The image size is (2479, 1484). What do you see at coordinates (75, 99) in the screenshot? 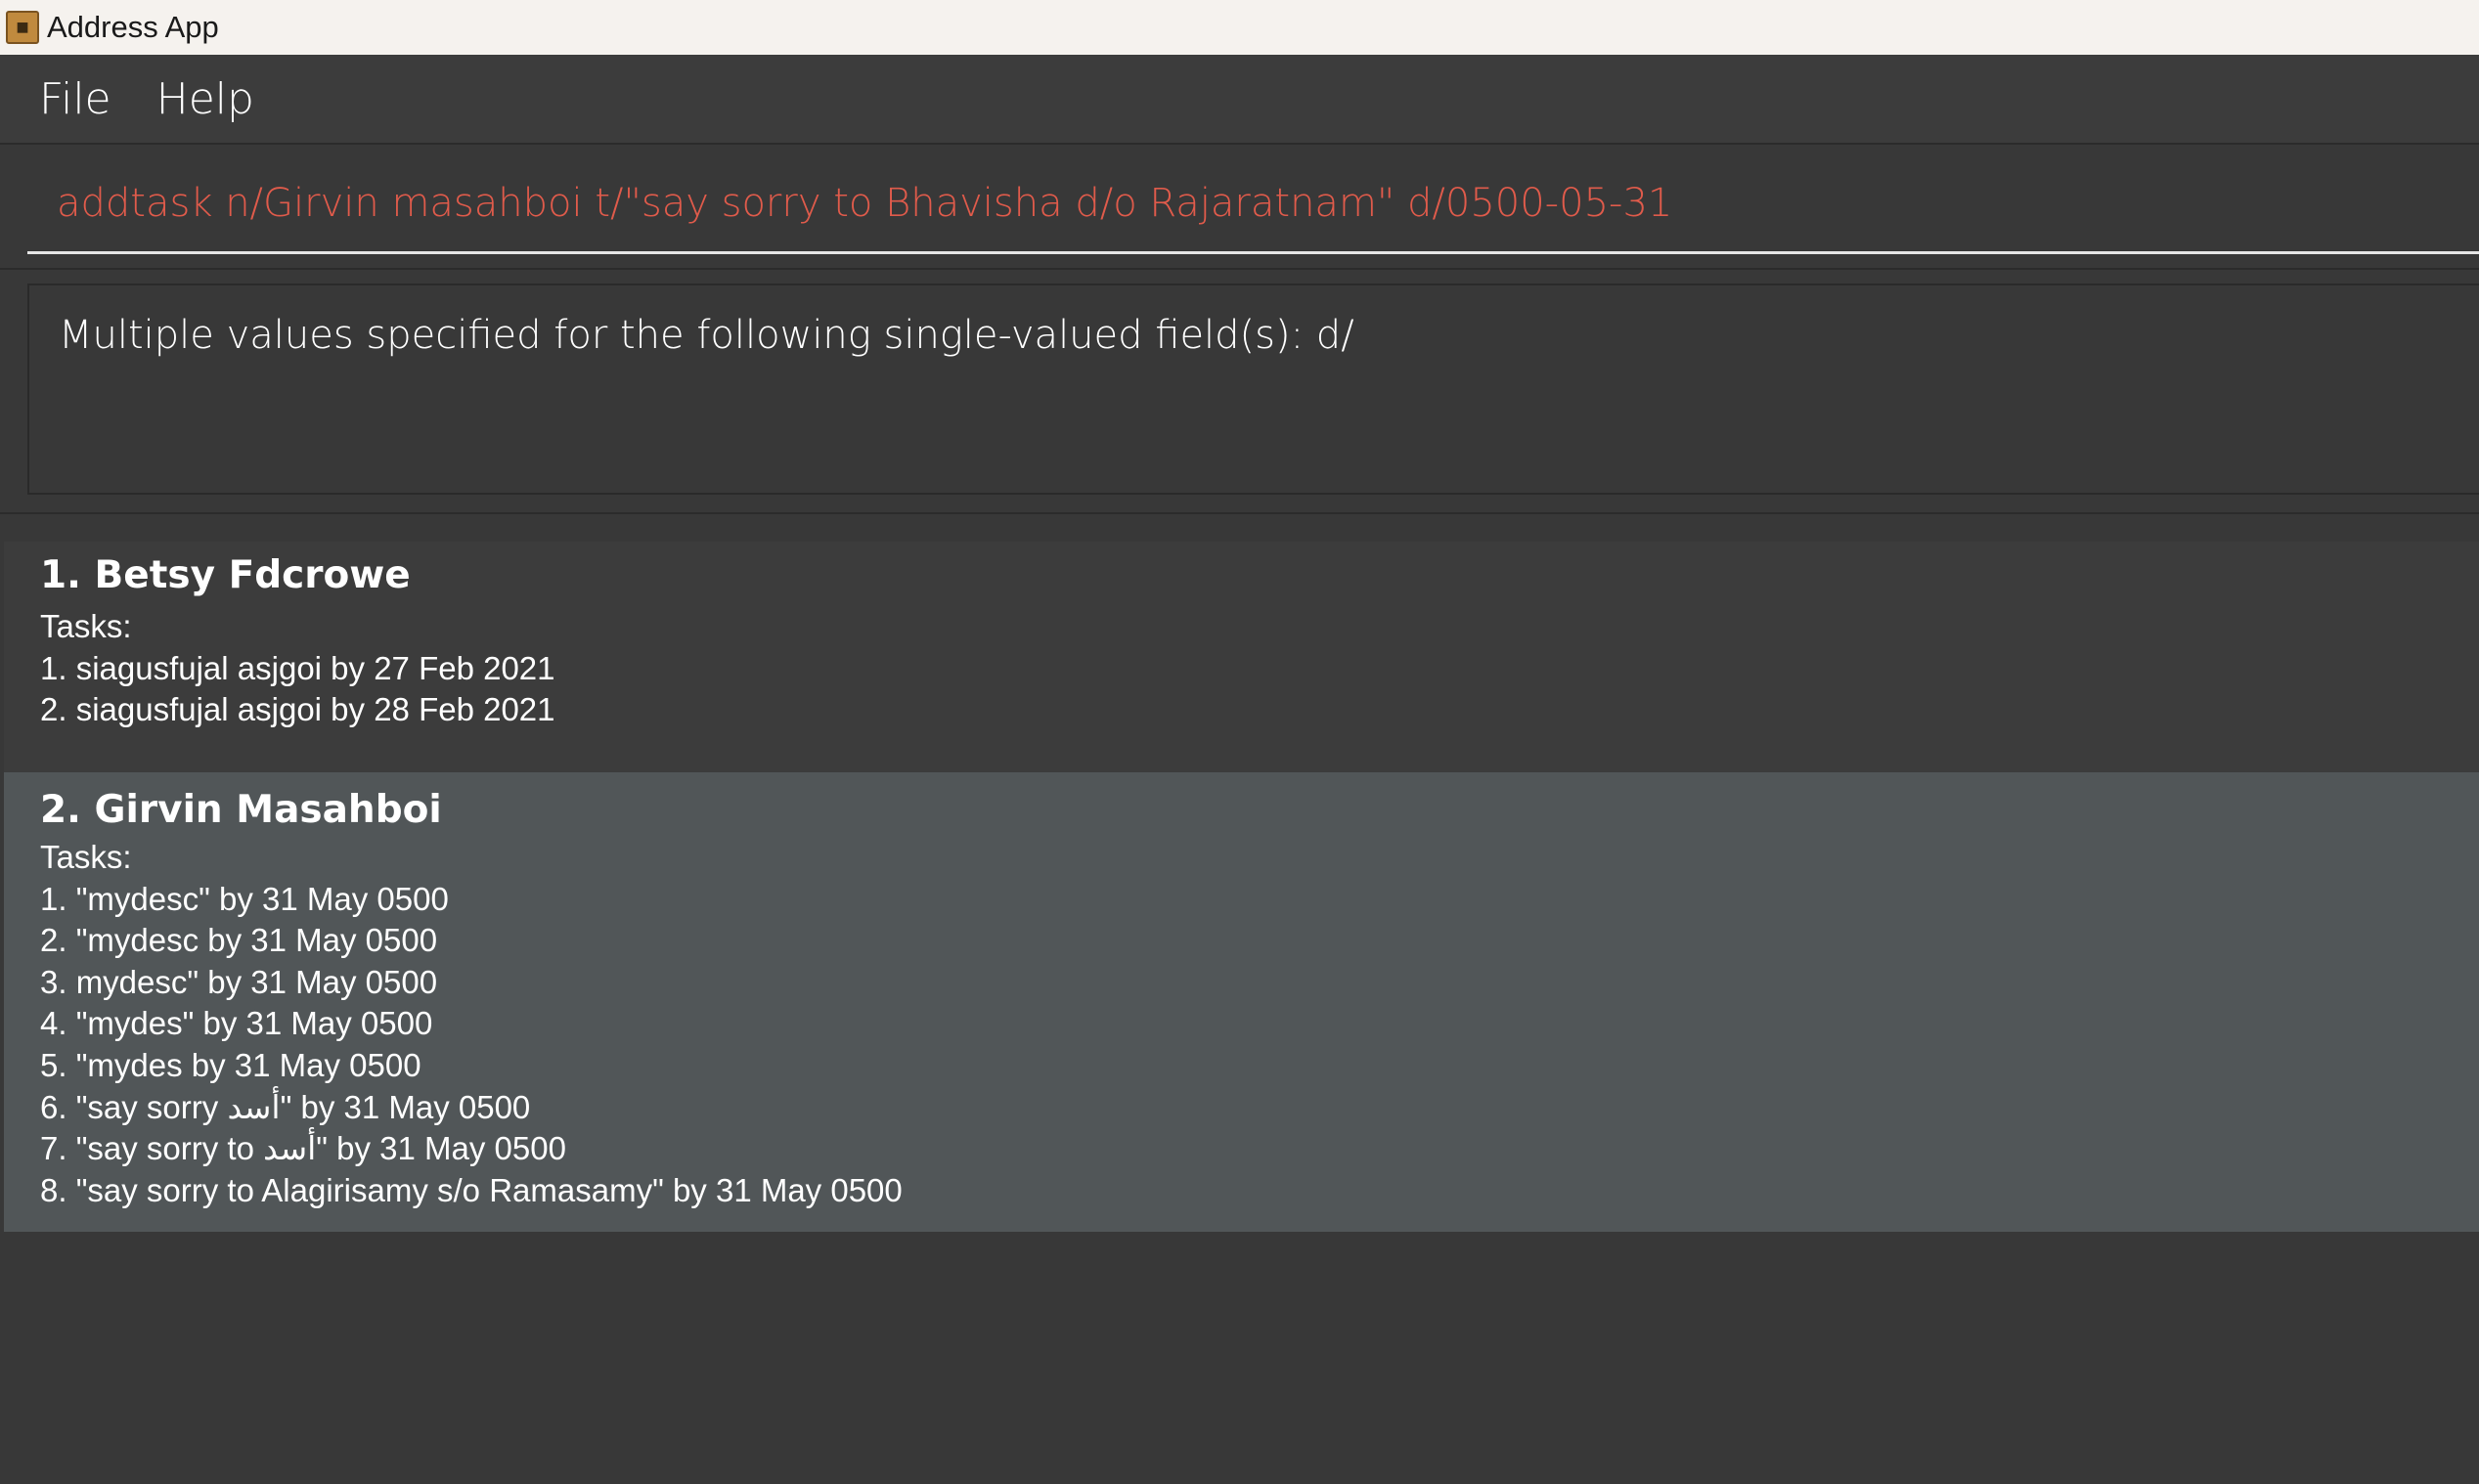
I see `menu-file: File` at bounding box center [75, 99].